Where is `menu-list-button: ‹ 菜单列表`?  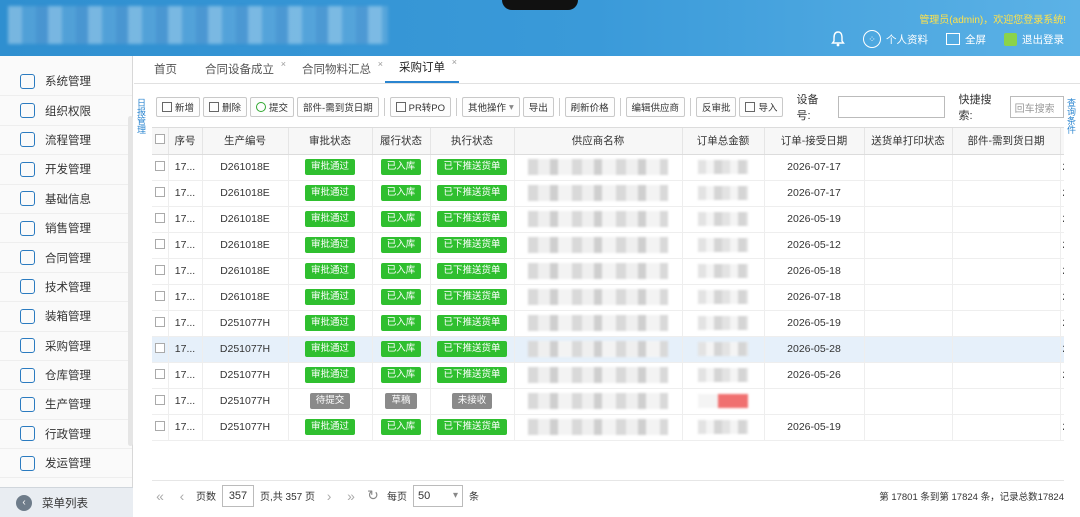
menu-list-button: ‹ 菜单列表 is located at coordinates (66, 502).